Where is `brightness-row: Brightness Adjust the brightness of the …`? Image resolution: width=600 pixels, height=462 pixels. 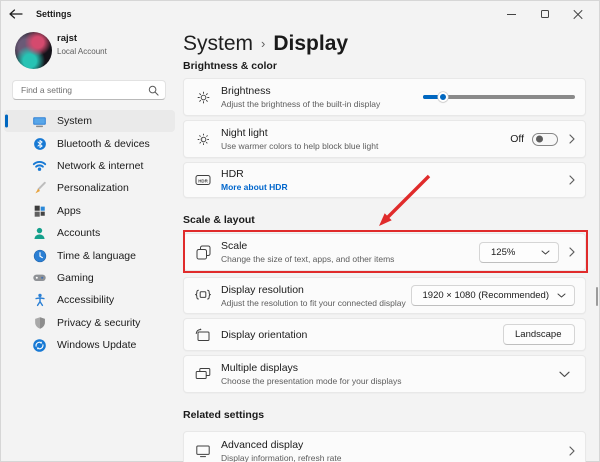 brightness-row: Brightness Adjust the brightness of the … is located at coordinates (384, 97).